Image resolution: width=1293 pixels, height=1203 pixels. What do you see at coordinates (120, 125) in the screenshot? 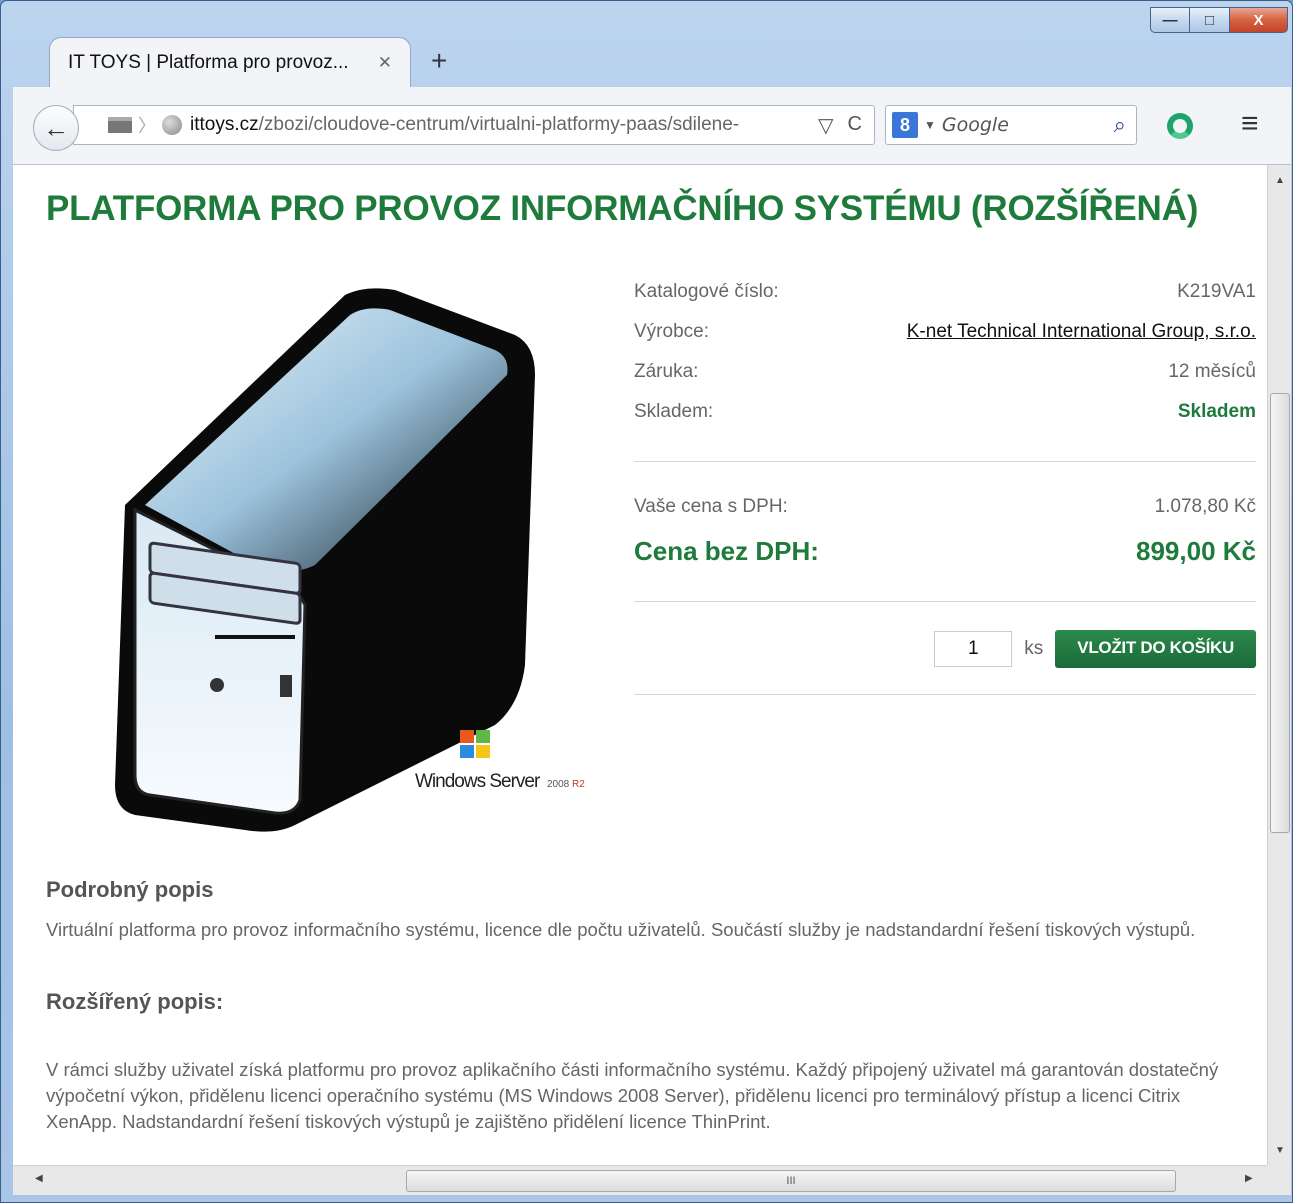
I see `page-icon` at bounding box center [120, 125].